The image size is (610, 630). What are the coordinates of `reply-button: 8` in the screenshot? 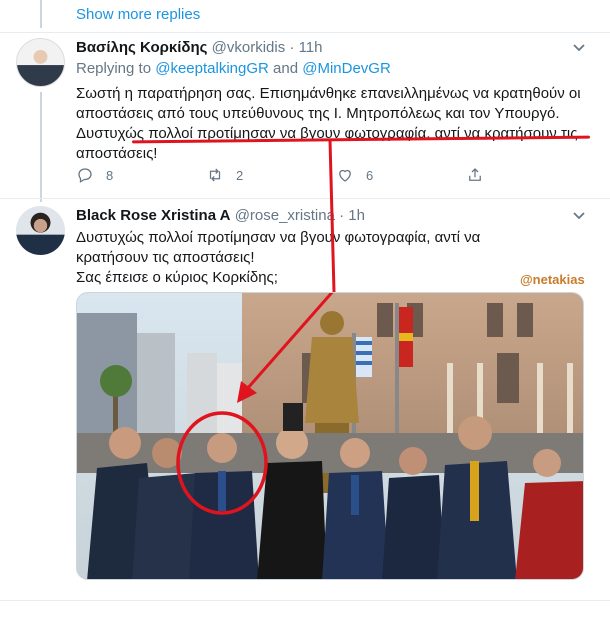 It's located at (141, 175).